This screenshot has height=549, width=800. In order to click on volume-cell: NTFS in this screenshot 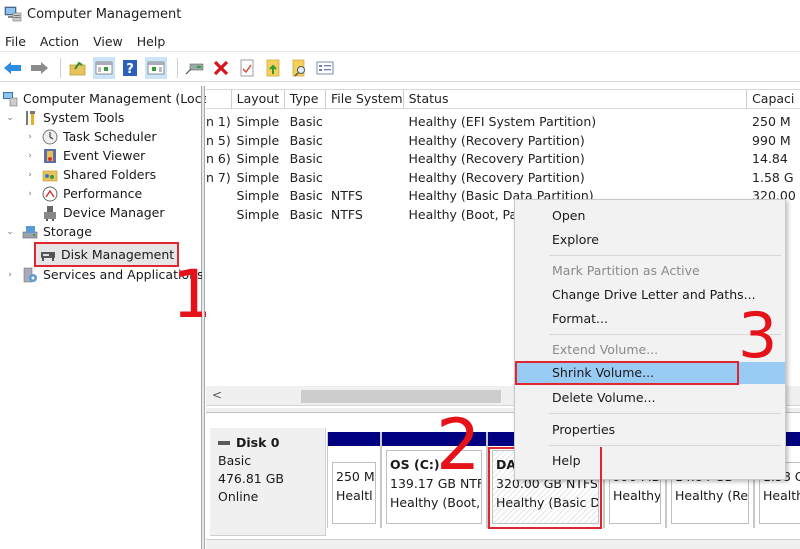, I will do `click(346, 196)`.